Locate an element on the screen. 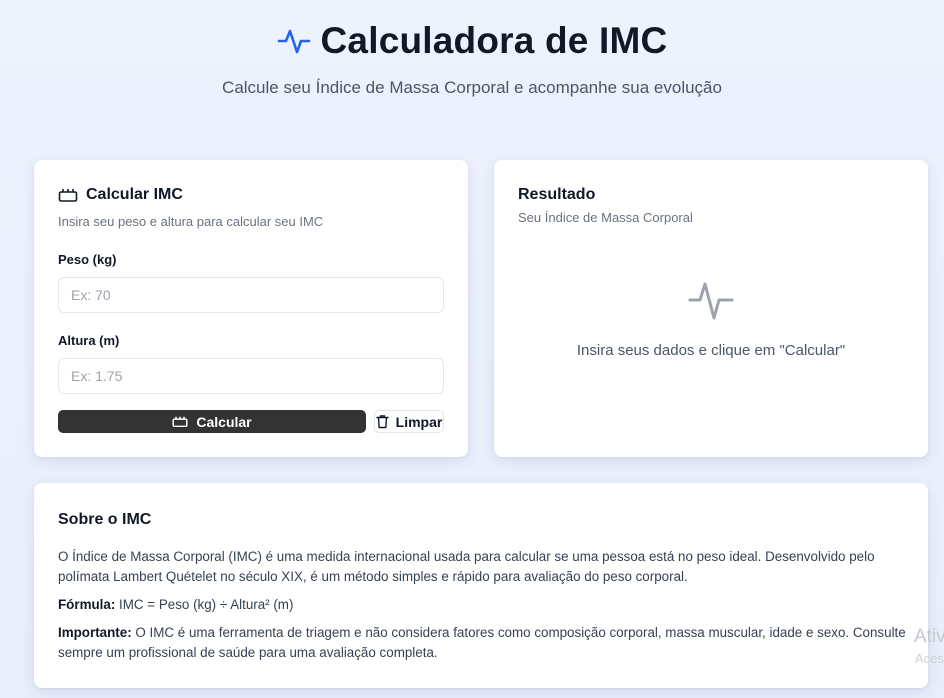 The image size is (944, 698). about-card-title: Sobre o IMC is located at coordinates (105, 519).